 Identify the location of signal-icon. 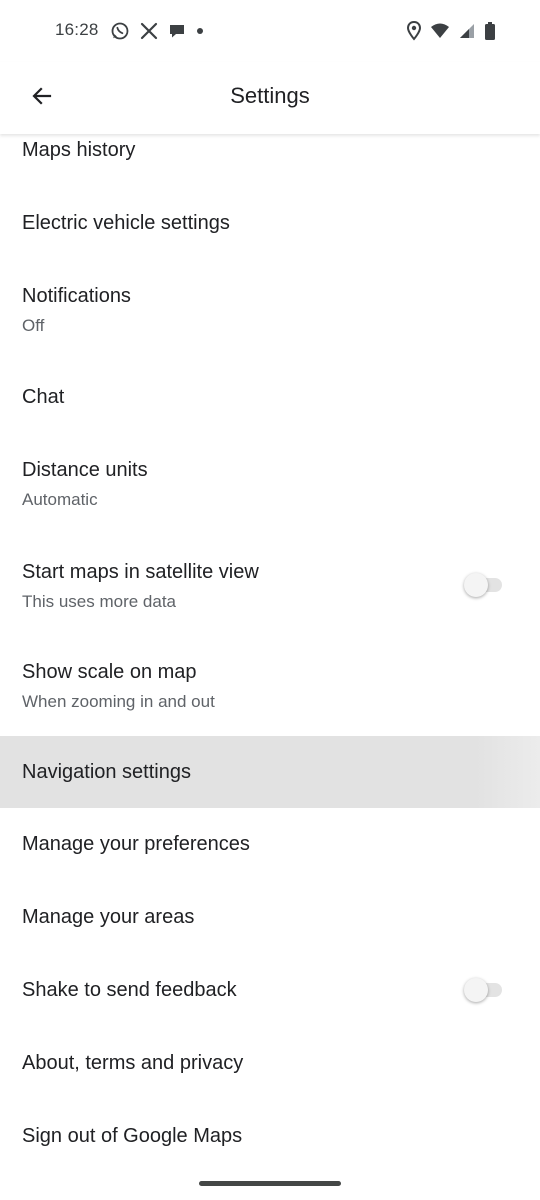
(467, 31).